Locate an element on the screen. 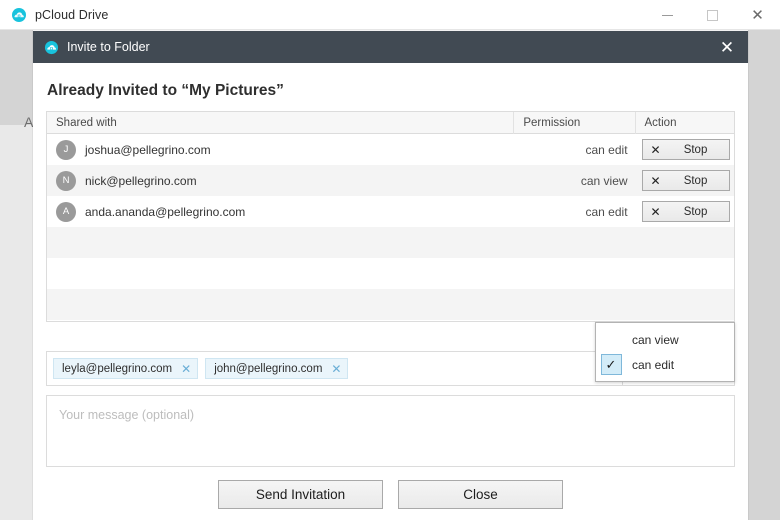 The width and height of the screenshot is (780, 520). dropdown-item-can-view: can view is located at coordinates (665, 339).